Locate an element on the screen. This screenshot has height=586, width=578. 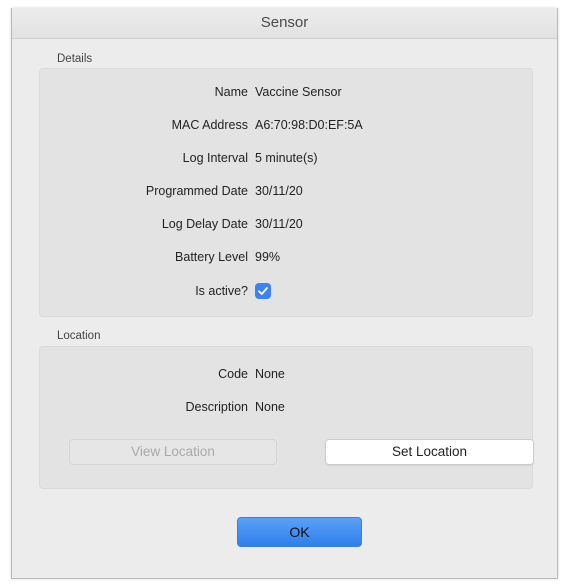
details-row-log-interval: Log Interval is located at coordinates (144, 158).